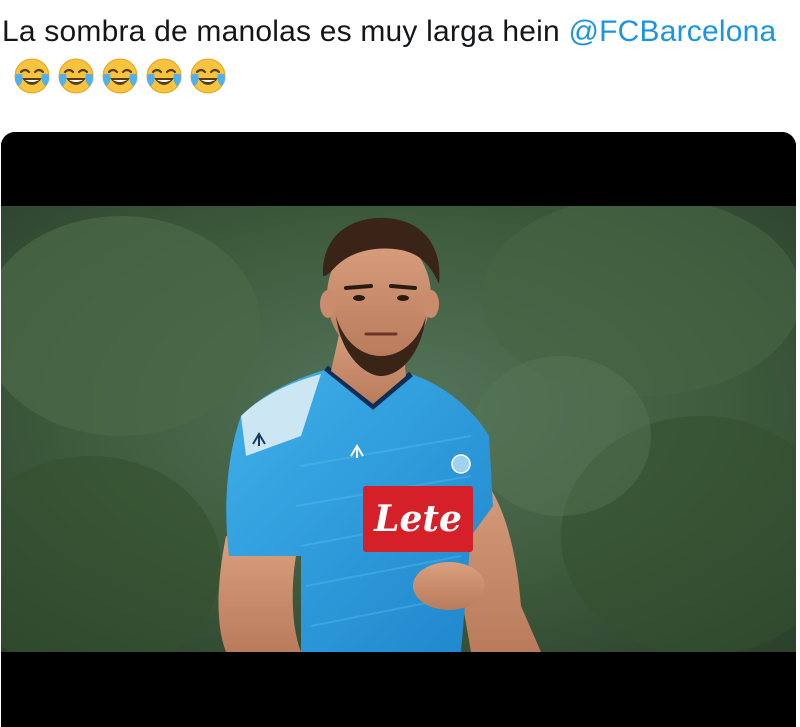  Describe the element at coordinates (398, 169) in the screenshot. I see `letterbox-top` at that location.